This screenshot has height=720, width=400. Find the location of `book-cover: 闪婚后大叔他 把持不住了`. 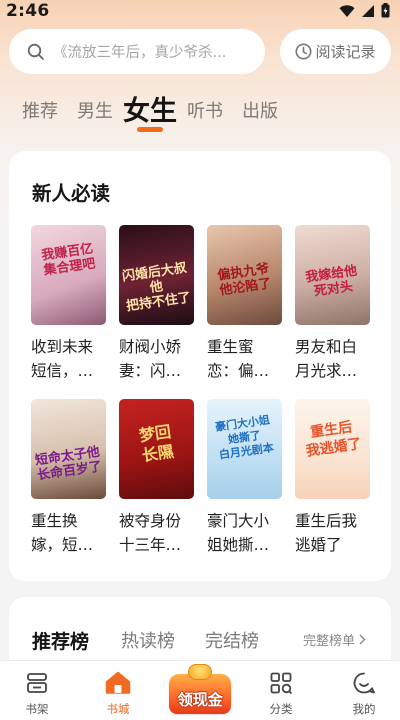

book-cover: 闪婚后大叔他 把持不住了 is located at coordinates (156, 275).